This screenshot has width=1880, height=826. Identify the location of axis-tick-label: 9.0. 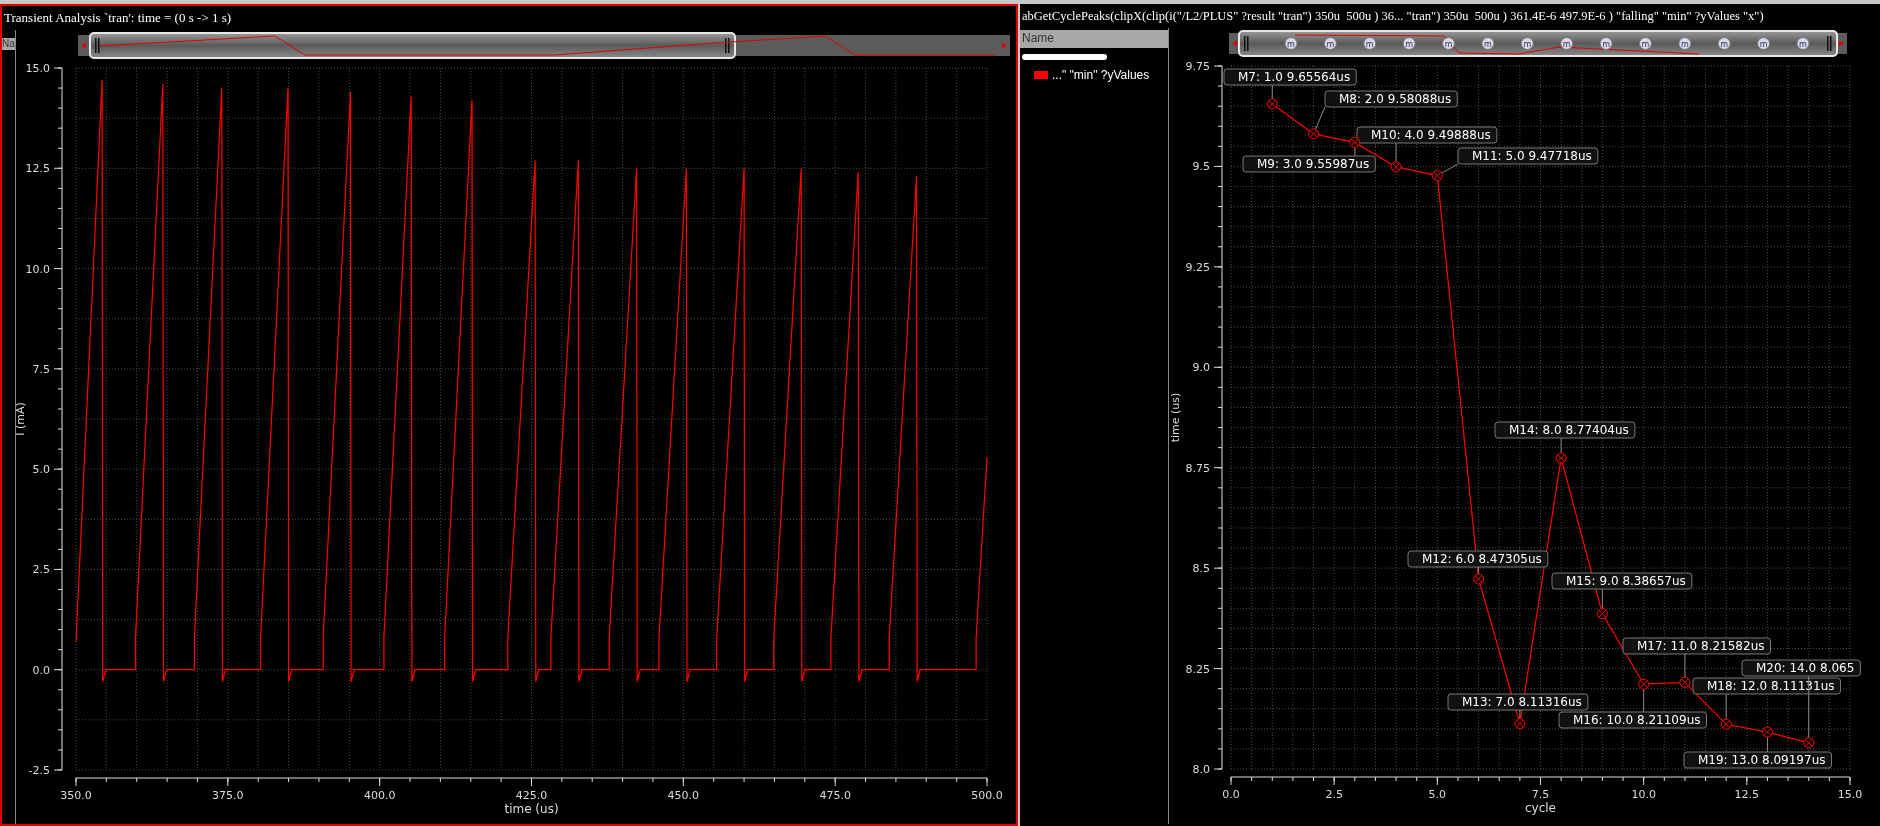
(1201, 368).